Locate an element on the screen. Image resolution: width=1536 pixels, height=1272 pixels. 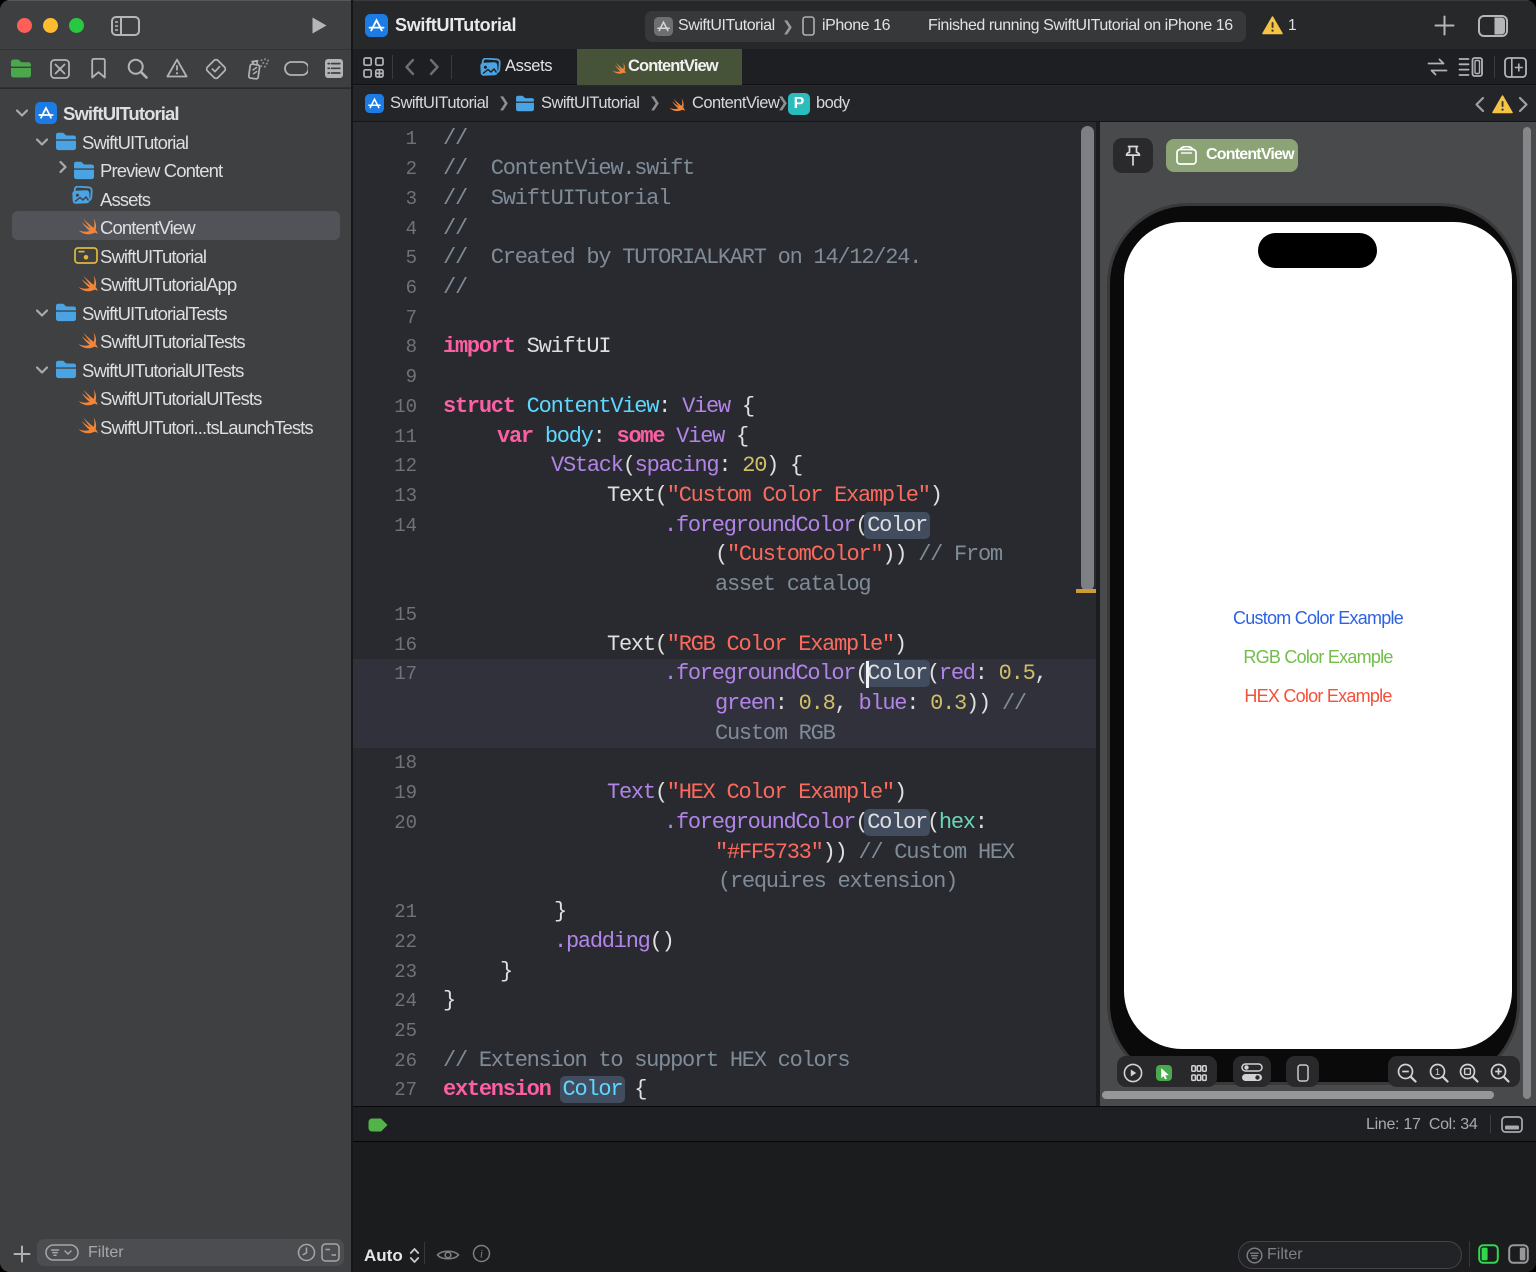
svg-text: 1 is located at coordinates (1437, 1072).